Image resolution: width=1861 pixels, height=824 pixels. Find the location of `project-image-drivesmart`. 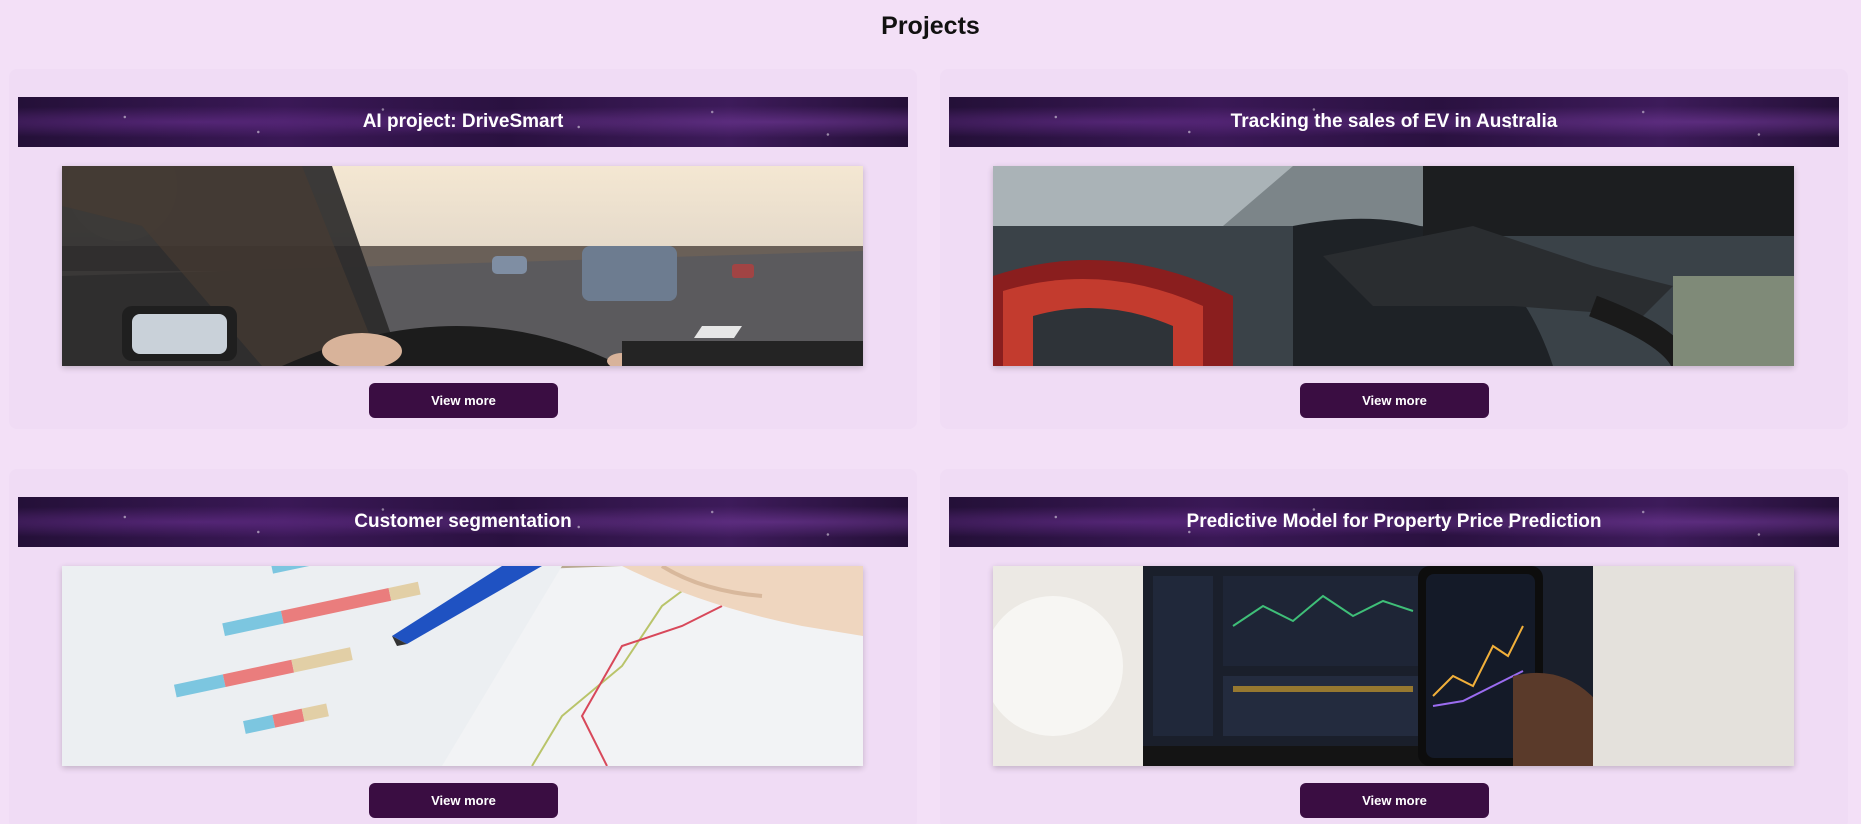

project-image-drivesmart is located at coordinates (462, 266).